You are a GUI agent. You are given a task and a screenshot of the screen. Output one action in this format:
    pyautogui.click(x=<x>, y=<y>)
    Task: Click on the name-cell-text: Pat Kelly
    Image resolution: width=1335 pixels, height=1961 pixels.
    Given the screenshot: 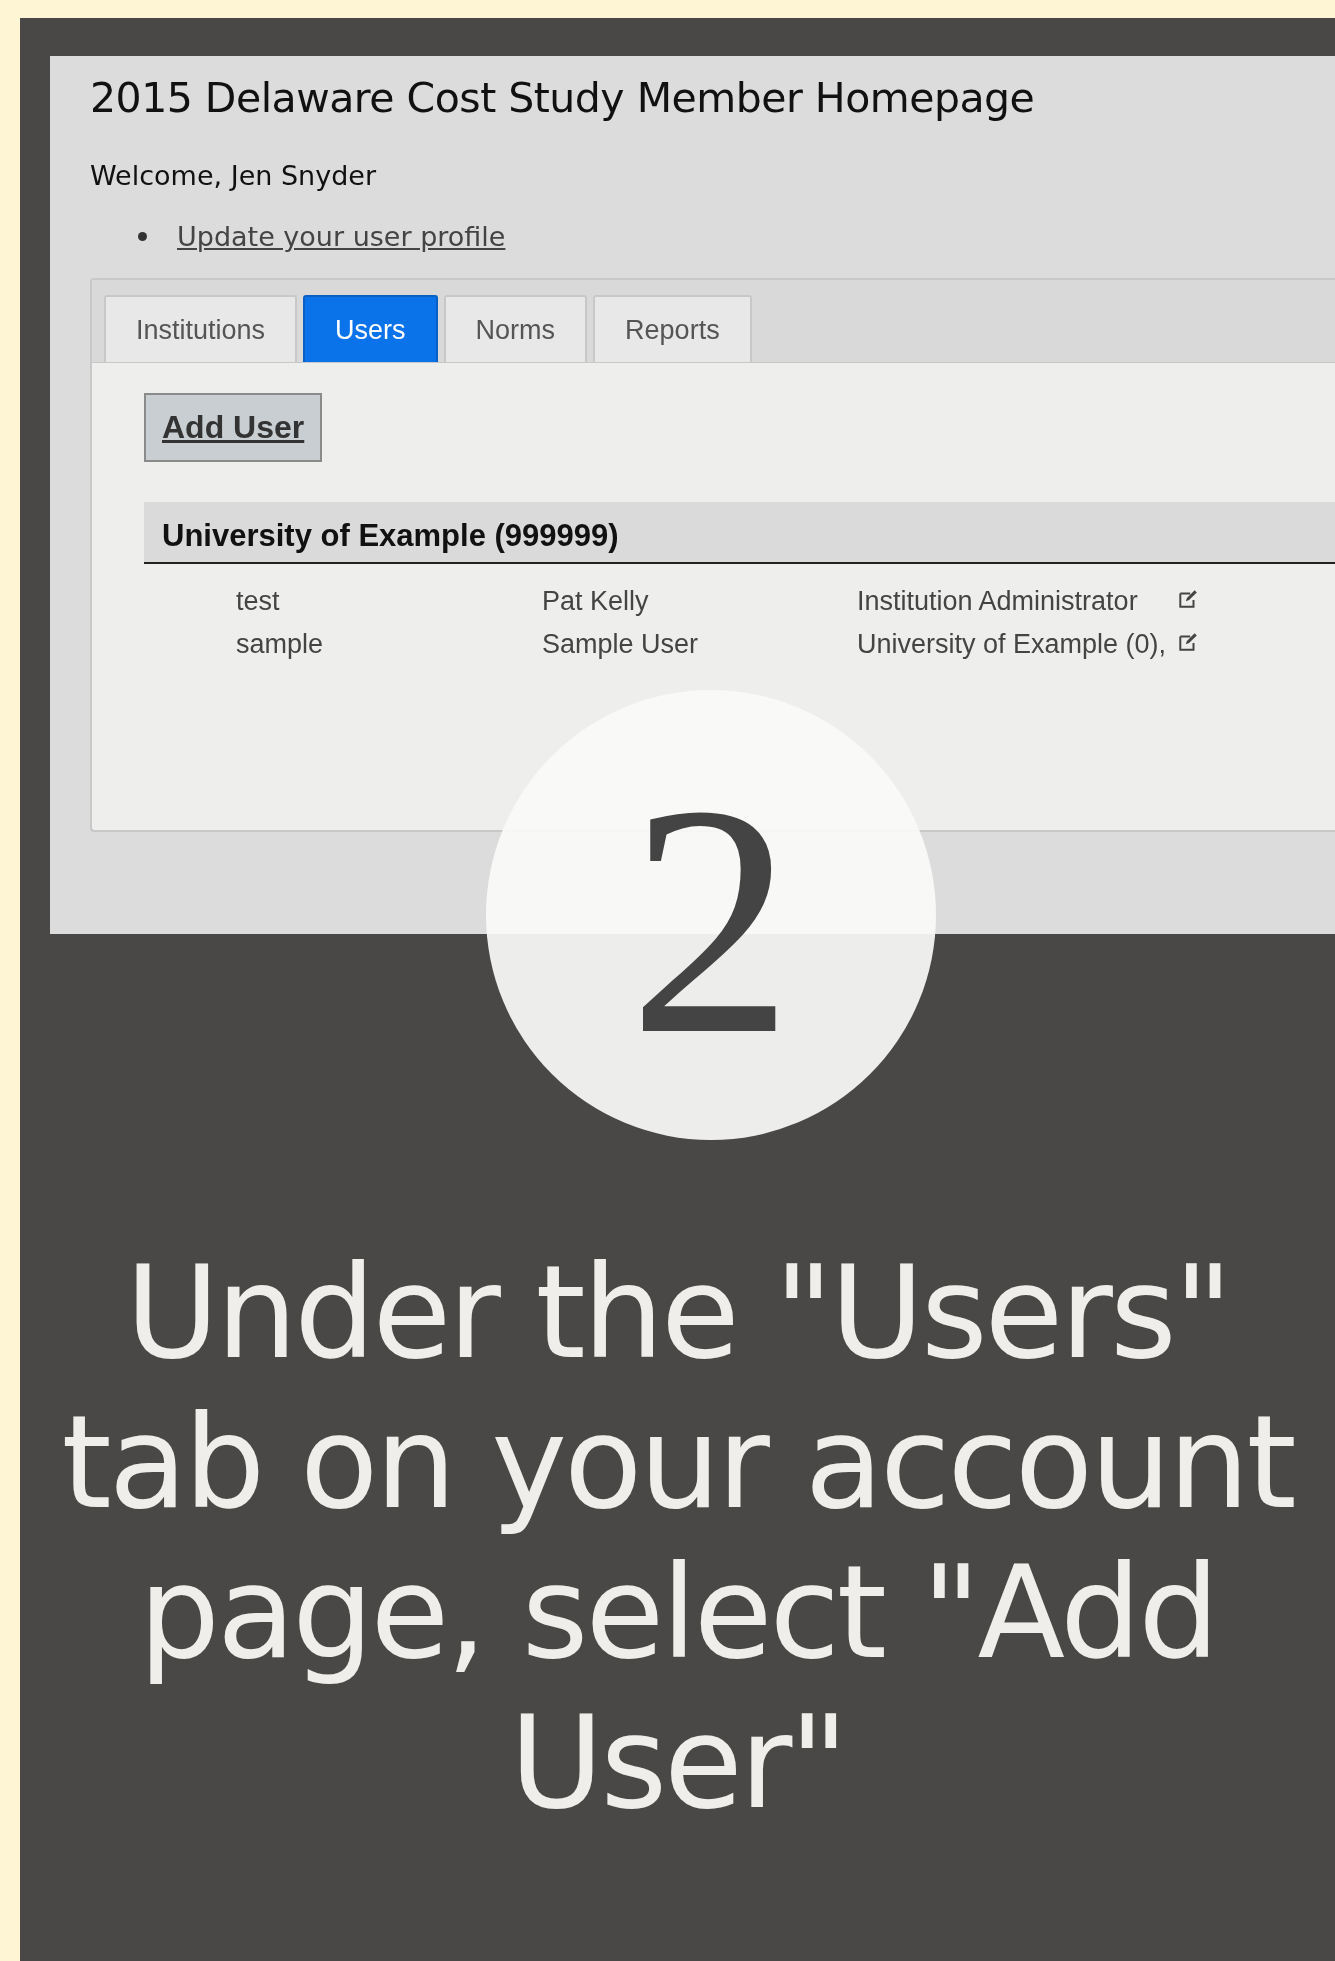 What is the action you would take?
    pyautogui.click(x=596, y=601)
    